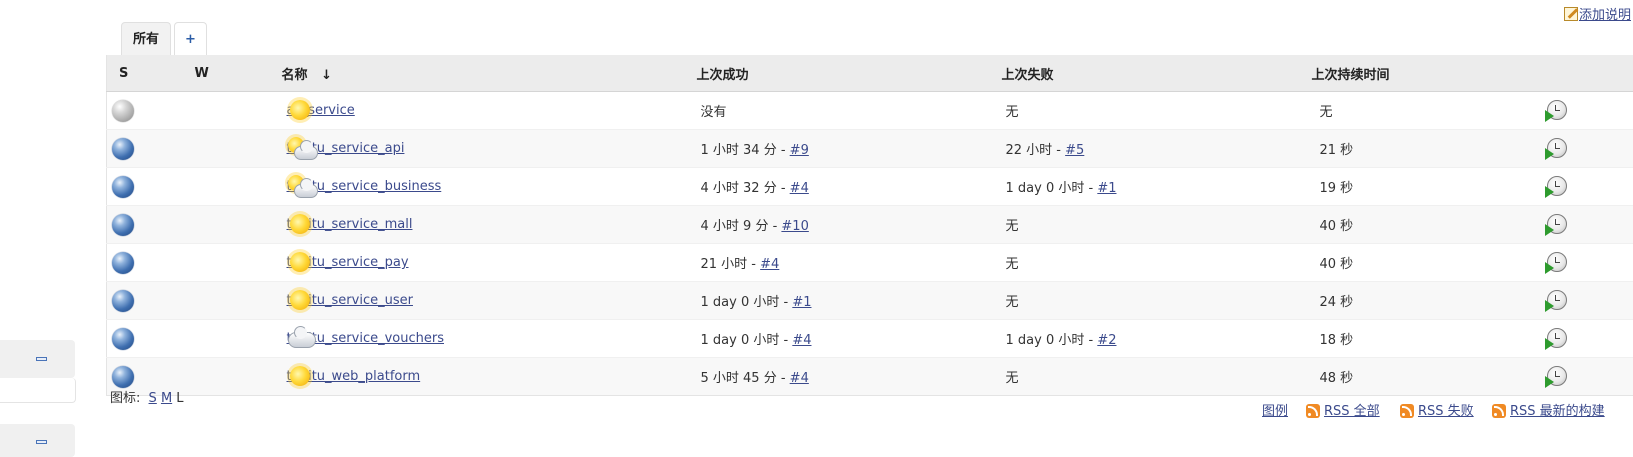 The height and width of the screenshot is (457, 1633). What do you see at coordinates (745, 378) in the screenshot?
I see `last-success-text: 5 小时 45 分 -` at bounding box center [745, 378].